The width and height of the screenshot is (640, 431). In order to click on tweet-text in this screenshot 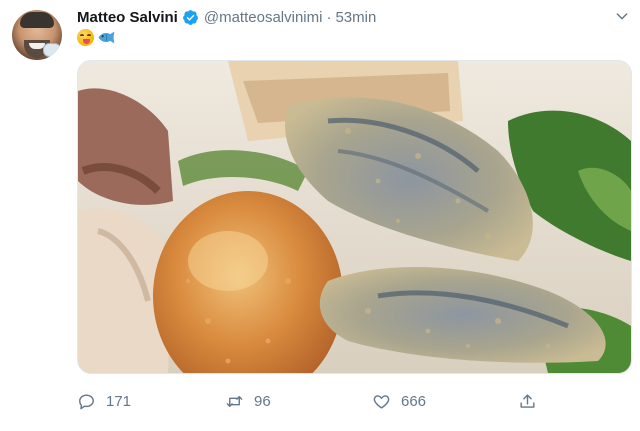, I will do `click(96, 37)`.